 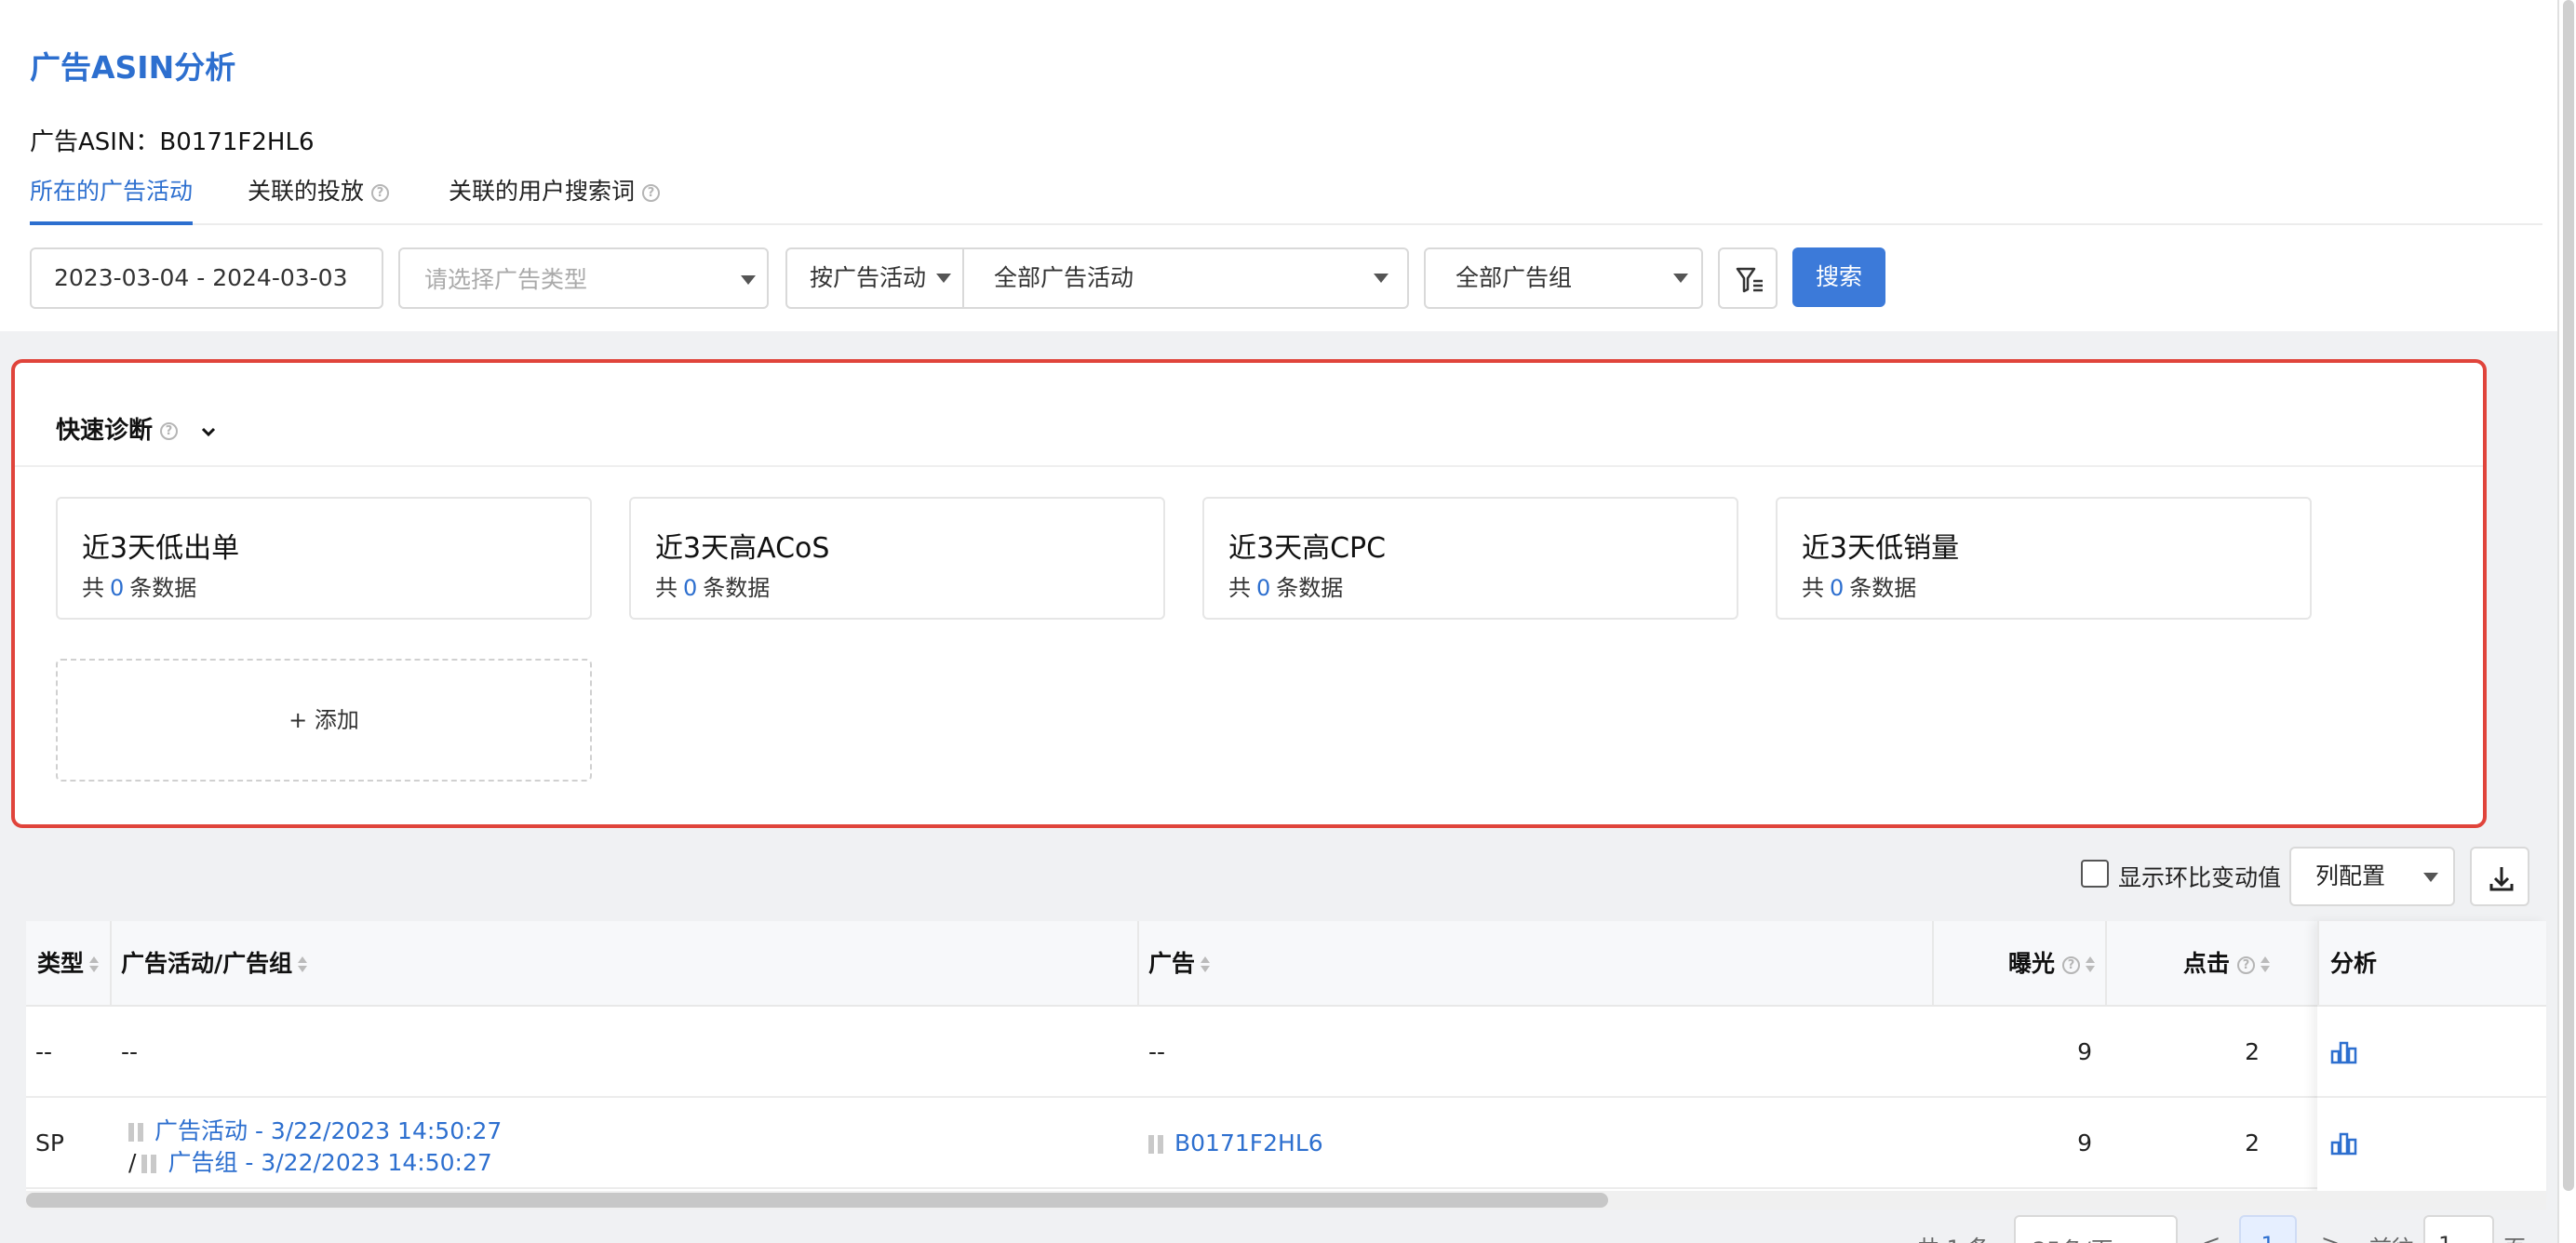 I want to click on header-analysis: 分析, so click(x=2431, y=964).